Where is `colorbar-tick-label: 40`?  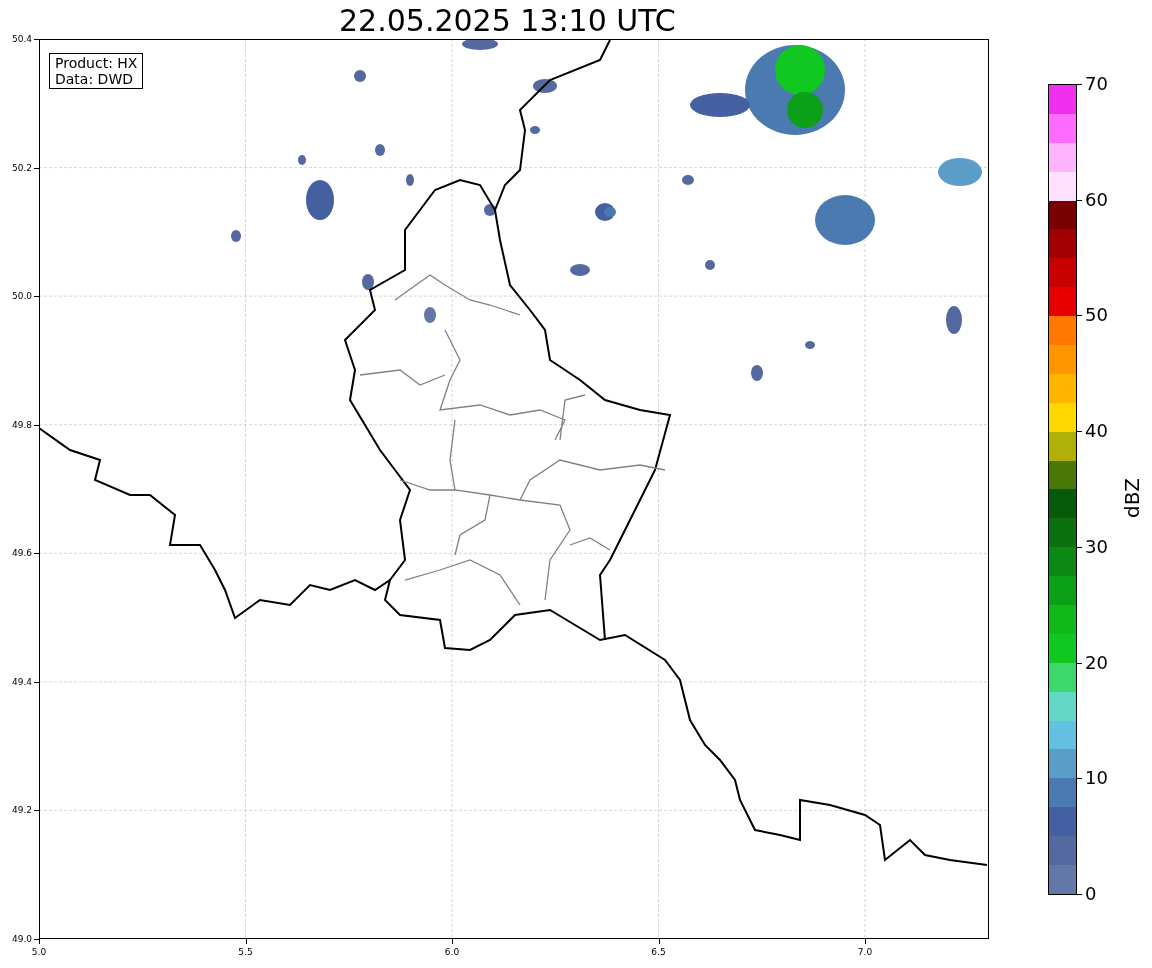
colorbar-tick-label: 40 is located at coordinates (1096, 431).